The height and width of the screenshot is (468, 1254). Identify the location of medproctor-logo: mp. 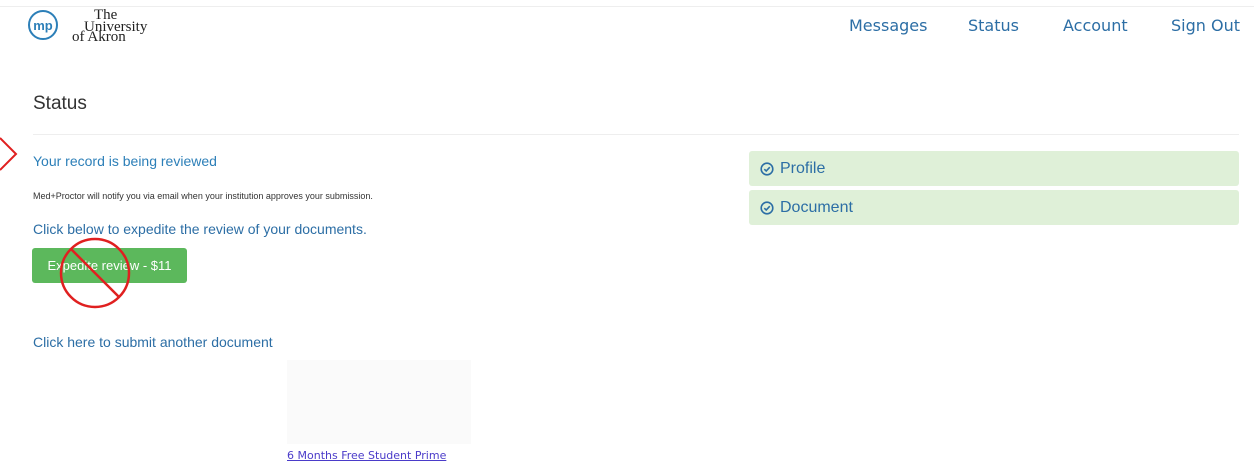
(43, 25).